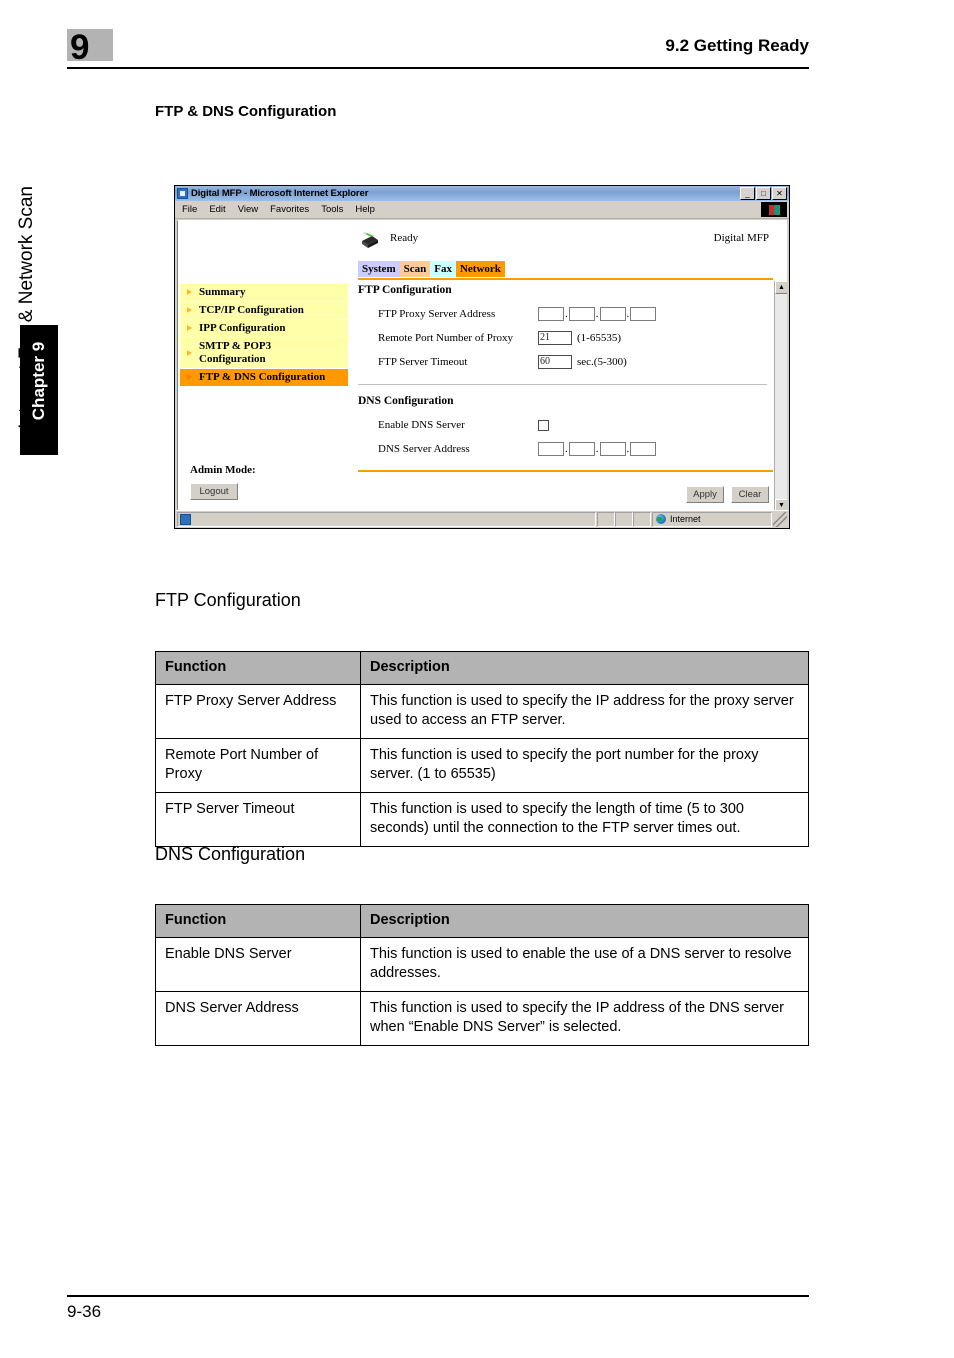 The width and height of the screenshot is (954, 1358). Describe the element at coordinates (705, 494) in the screenshot. I see `apply-button: Apply` at that location.